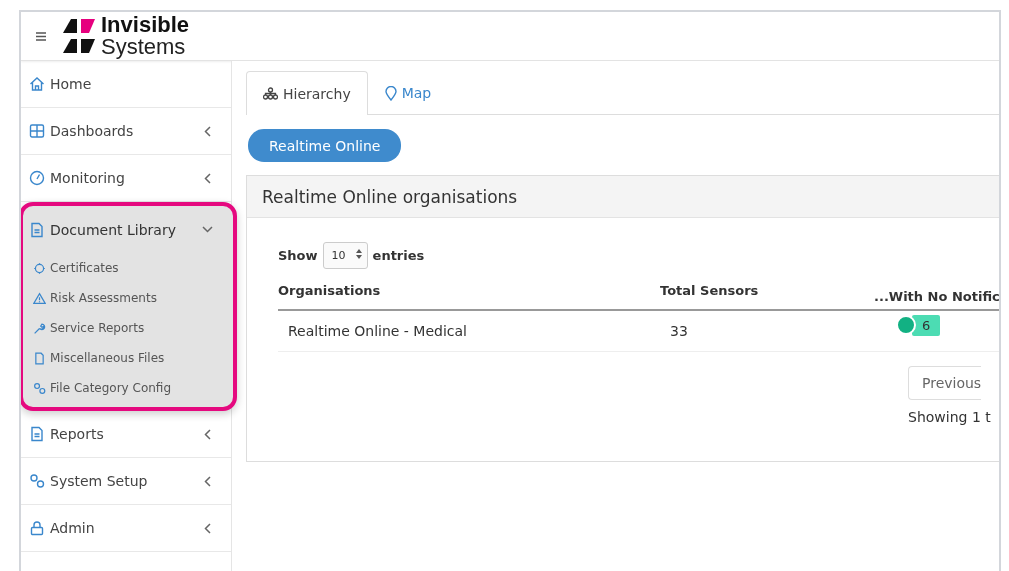 Image resolution: width=1009 pixels, height=571 pixels. What do you see at coordinates (37, 131) in the screenshot?
I see `grid-icon` at bounding box center [37, 131].